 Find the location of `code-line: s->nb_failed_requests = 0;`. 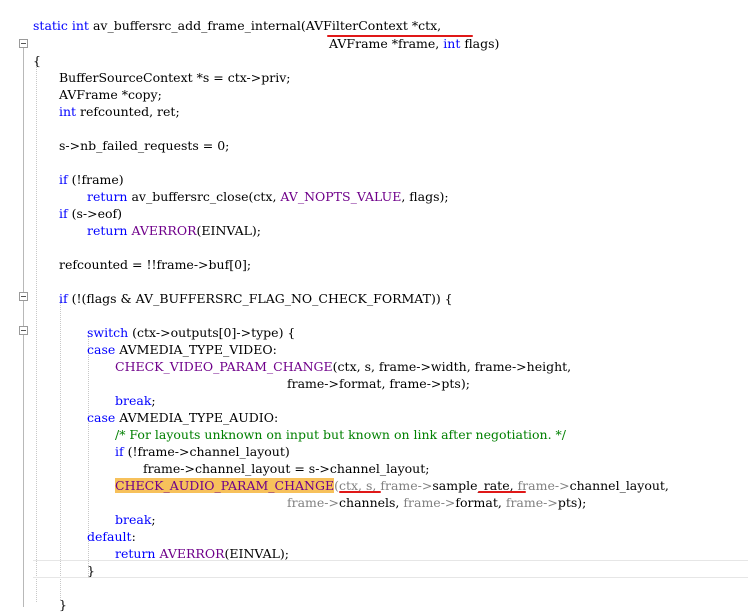

code-line: s->nb_failed_requests = 0; is located at coordinates (375, 145).